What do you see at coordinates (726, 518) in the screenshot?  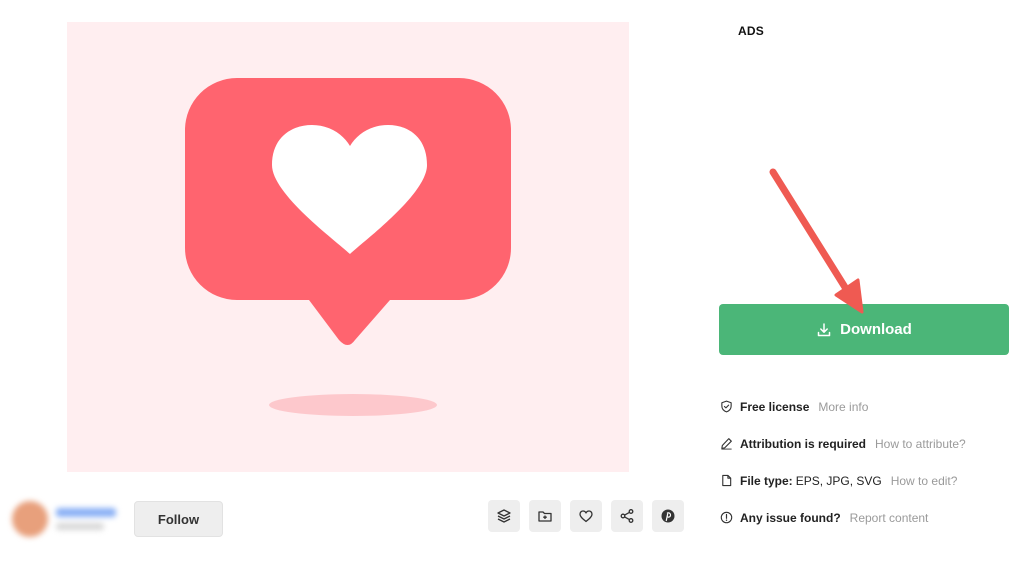 I see `alert-circle-icon` at bounding box center [726, 518].